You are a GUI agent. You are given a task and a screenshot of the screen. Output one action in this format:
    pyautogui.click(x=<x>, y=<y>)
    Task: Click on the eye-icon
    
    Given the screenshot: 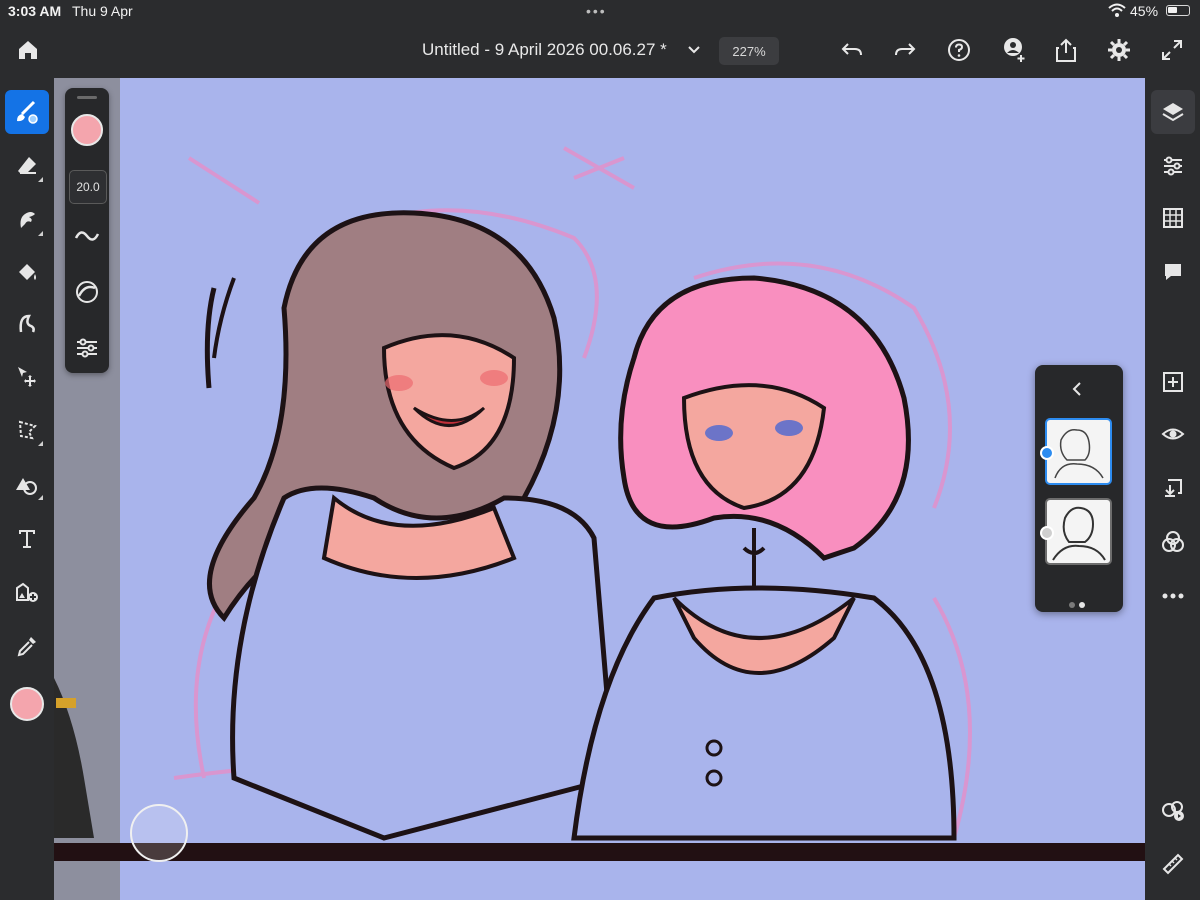 What is the action you would take?
    pyautogui.click(x=1173, y=434)
    